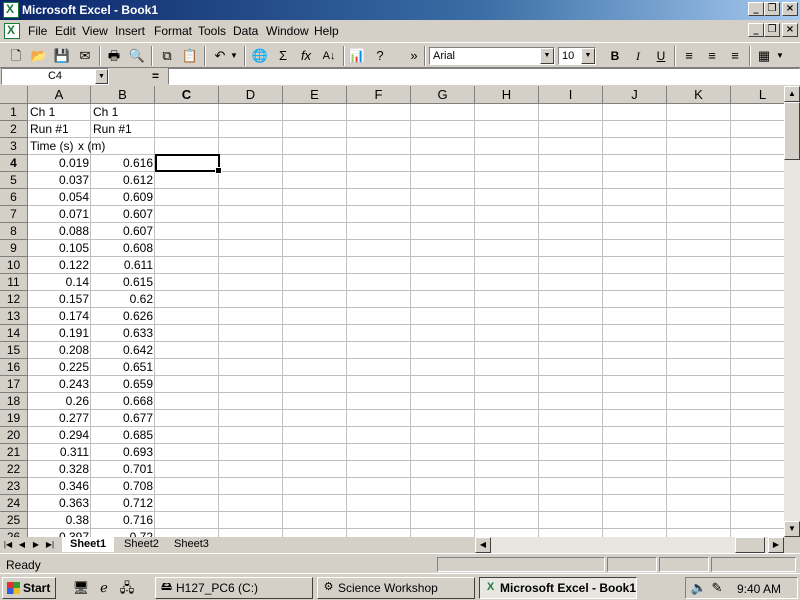 This screenshot has width=800, height=600. Describe the element at coordinates (59, 533) in the screenshot. I see `cell-a26: 0.397` at that location.